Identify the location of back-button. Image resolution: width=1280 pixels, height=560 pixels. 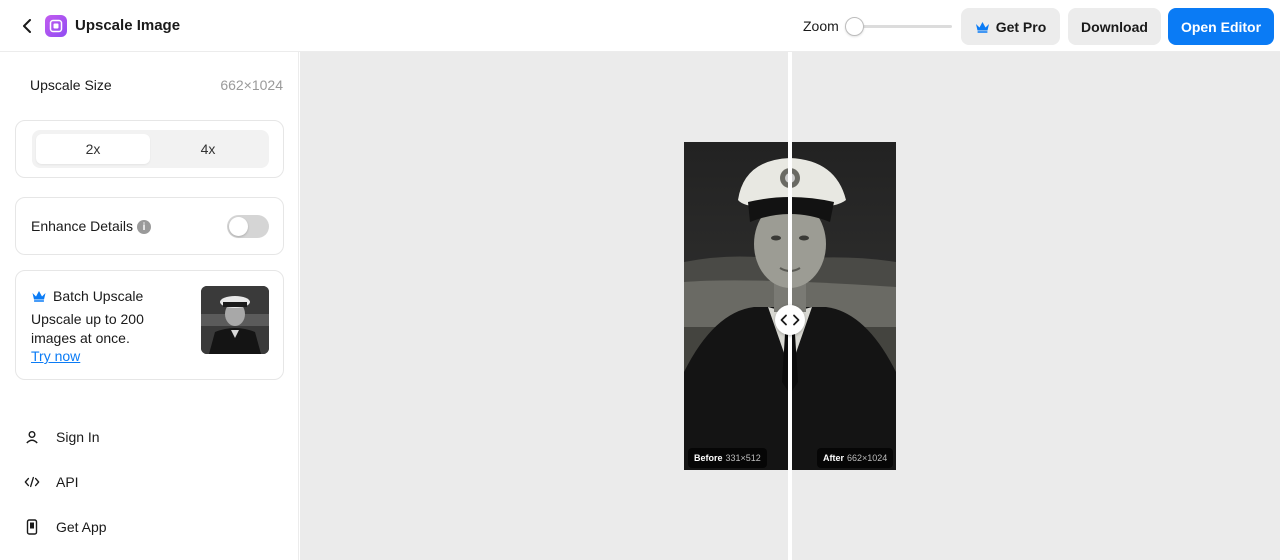
(27, 26).